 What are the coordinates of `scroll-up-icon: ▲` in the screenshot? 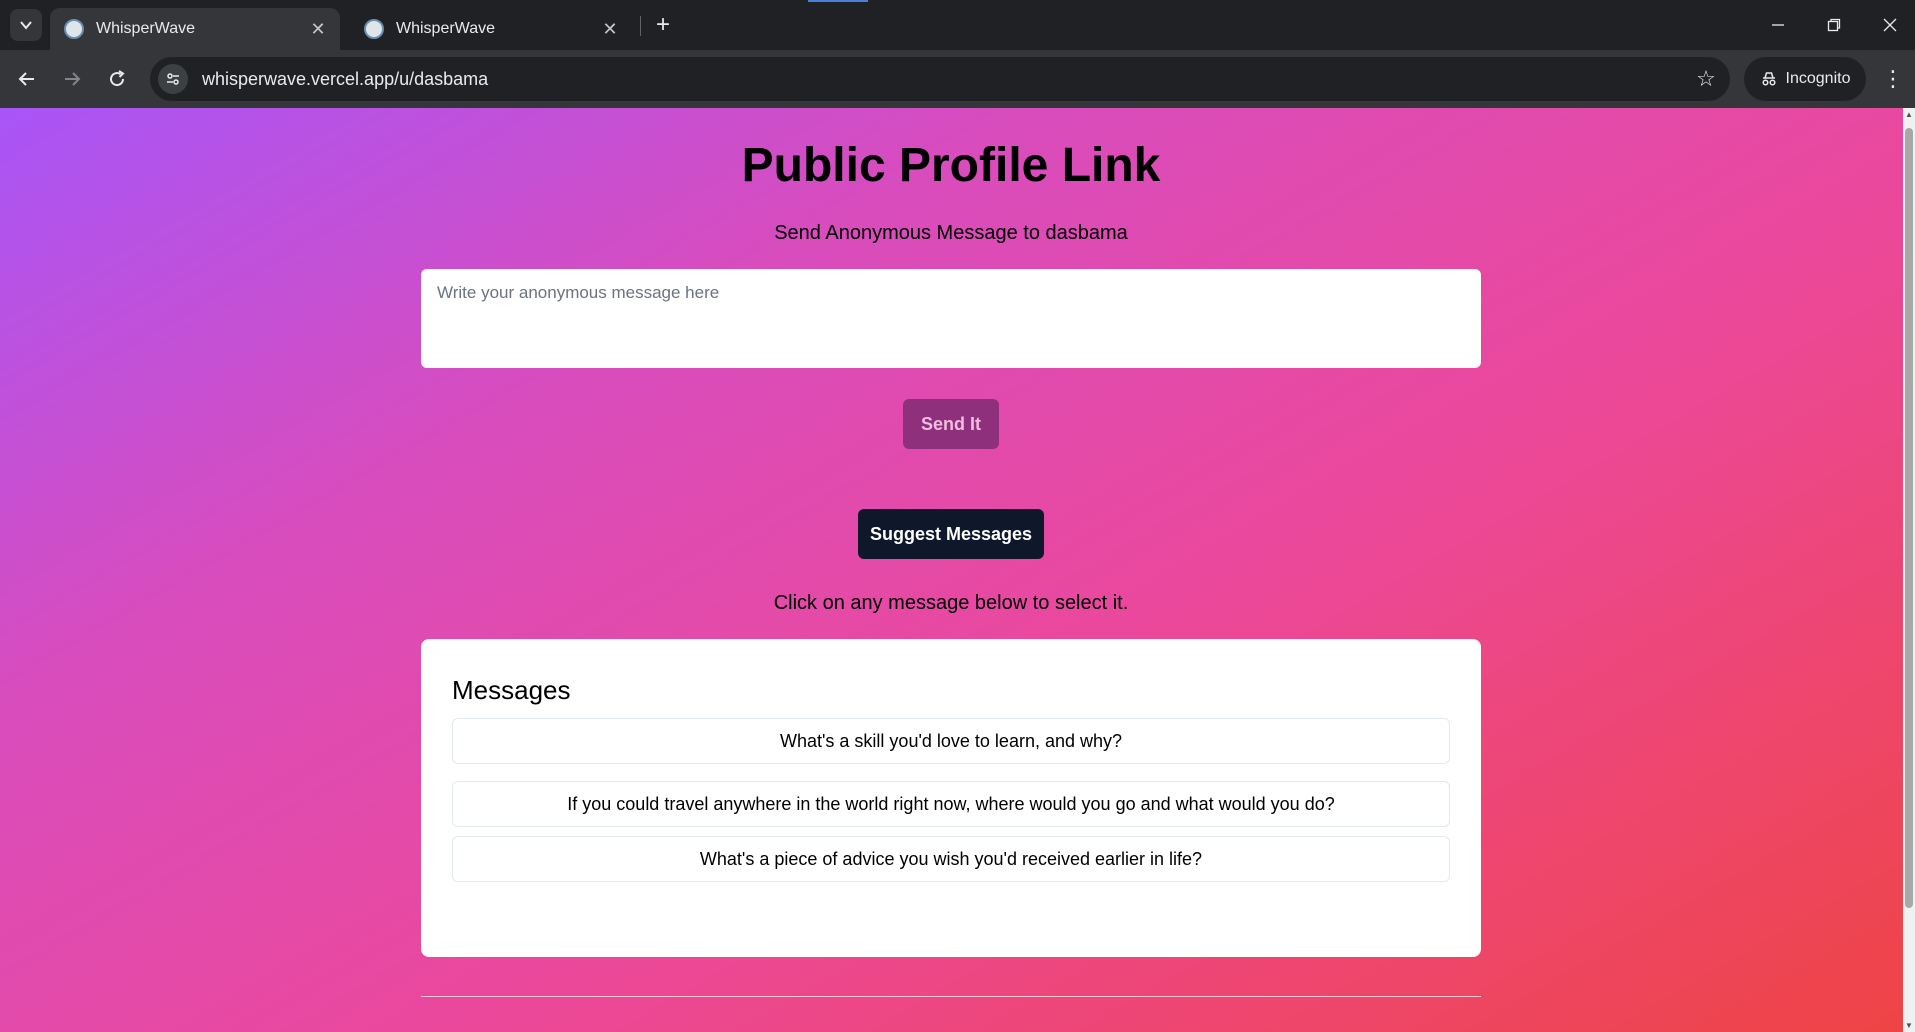 It's located at (1909, 114).